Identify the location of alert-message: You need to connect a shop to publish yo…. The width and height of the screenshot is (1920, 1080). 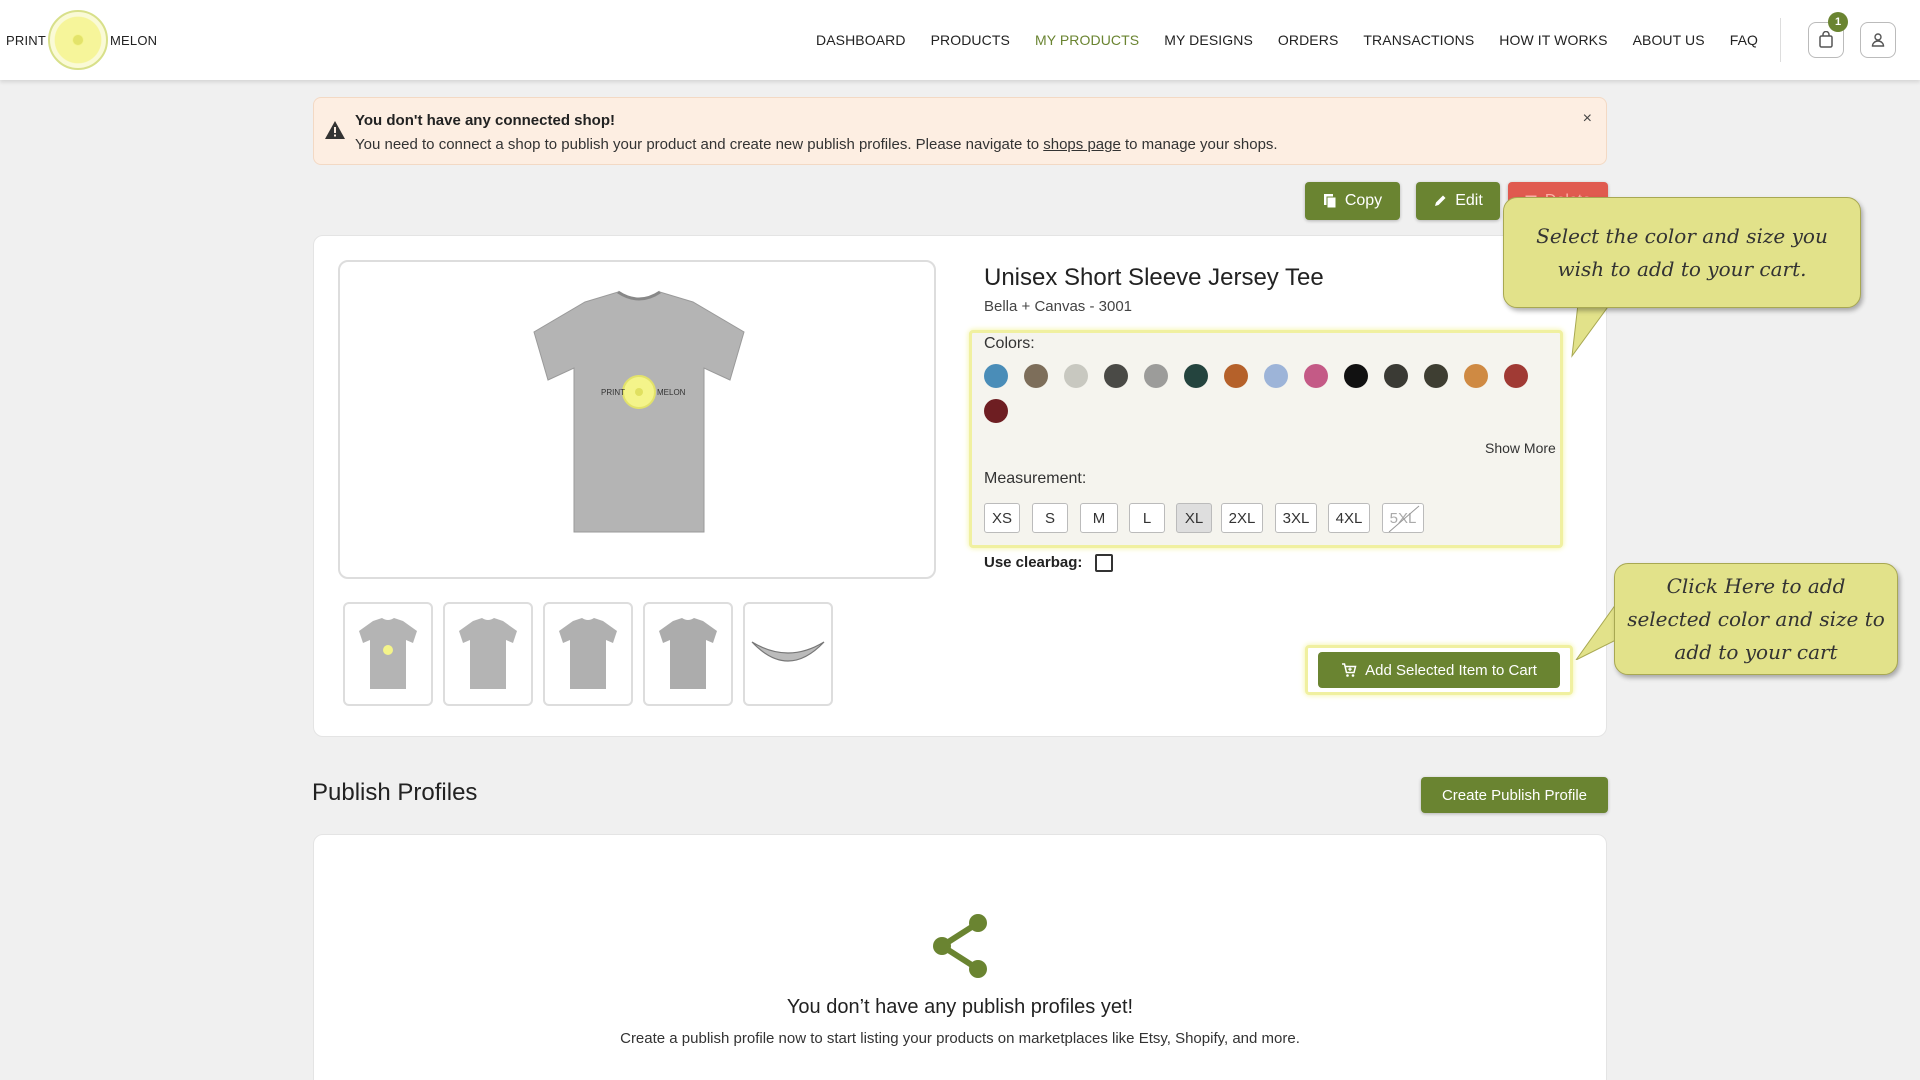
(816, 144).